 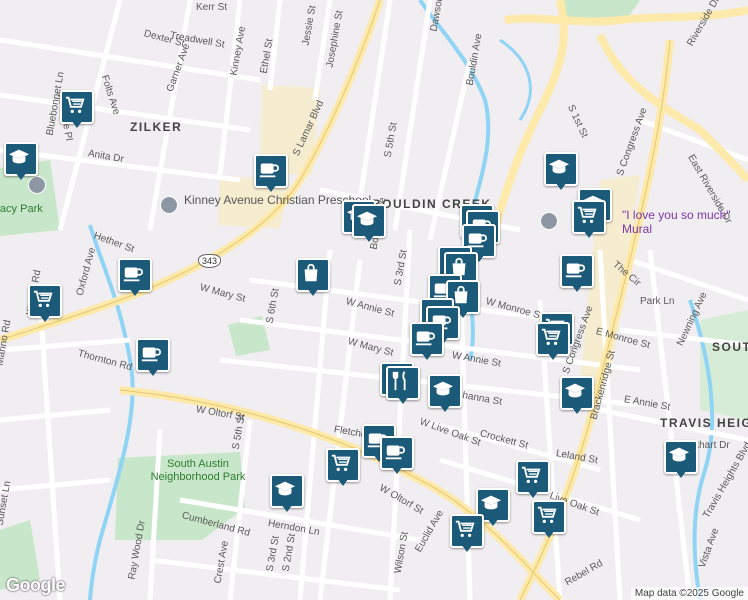 What do you see at coordinates (399, 381) in the screenshot?
I see `restaurant-icon` at bounding box center [399, 381].